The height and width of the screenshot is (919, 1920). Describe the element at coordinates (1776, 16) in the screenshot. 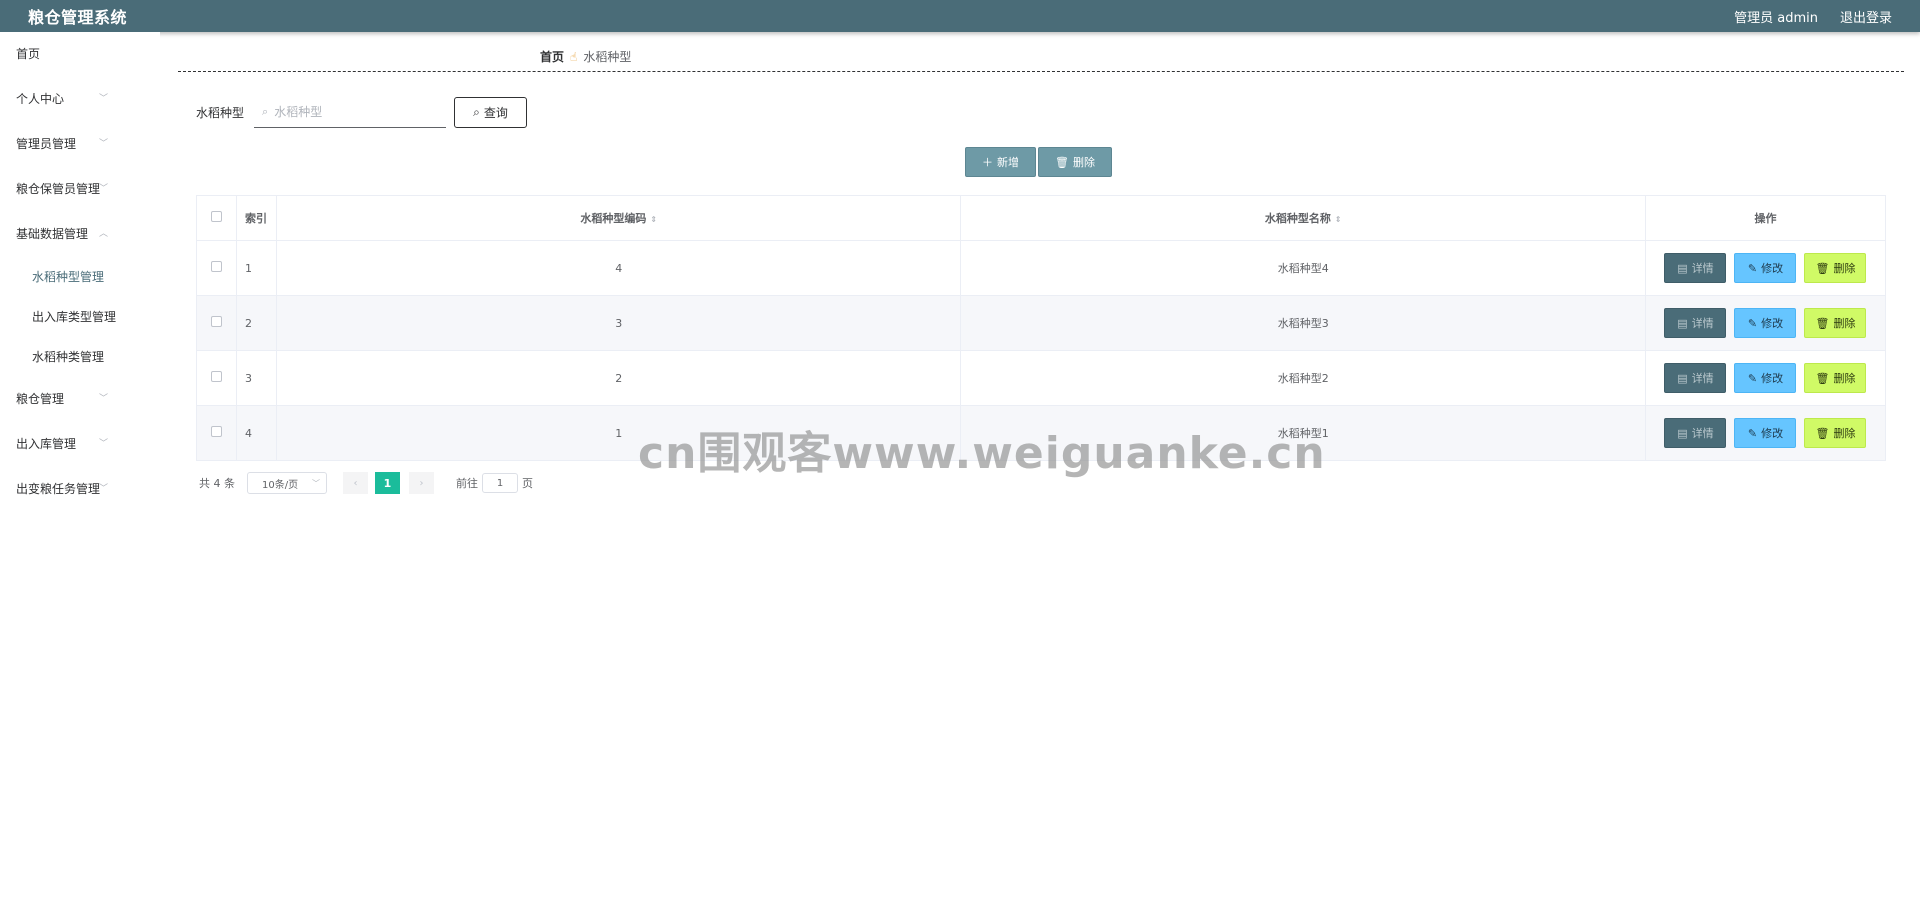

I see `current-user-label: 管理员 admin` at that location.